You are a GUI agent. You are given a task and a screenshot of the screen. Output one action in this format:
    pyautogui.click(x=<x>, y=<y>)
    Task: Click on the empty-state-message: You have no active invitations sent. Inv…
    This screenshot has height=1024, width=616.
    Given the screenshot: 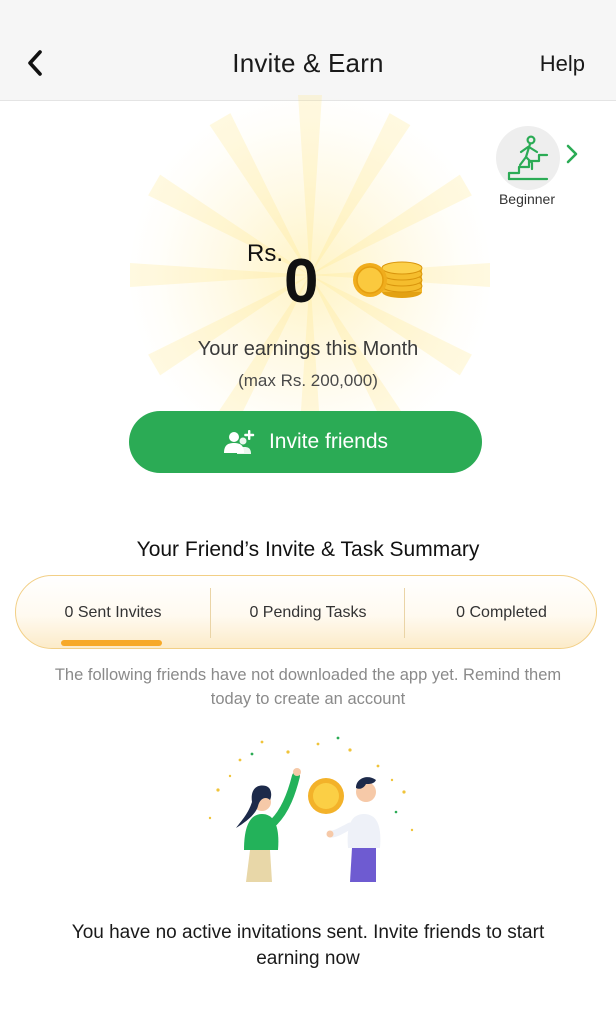 What is the action you would take?
    pyautogui.click(x=308, y=945)
    